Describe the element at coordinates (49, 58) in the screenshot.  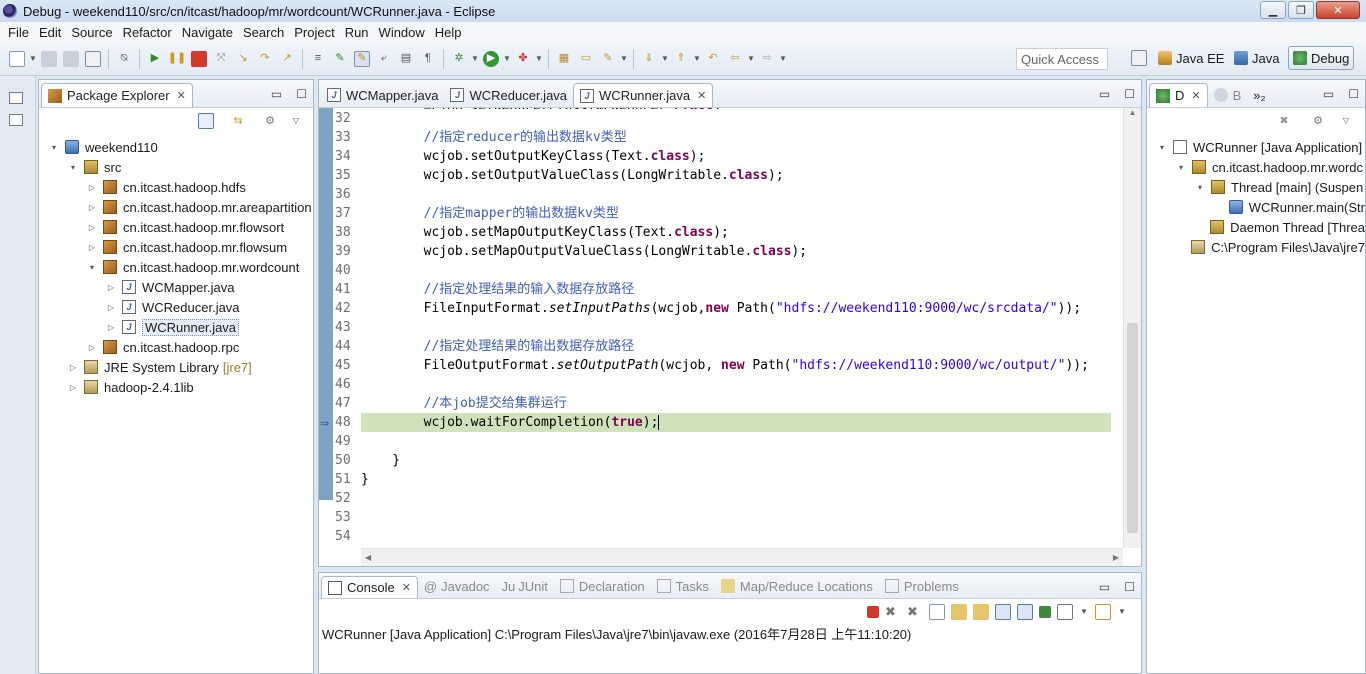
I see `save-icon` at that location.